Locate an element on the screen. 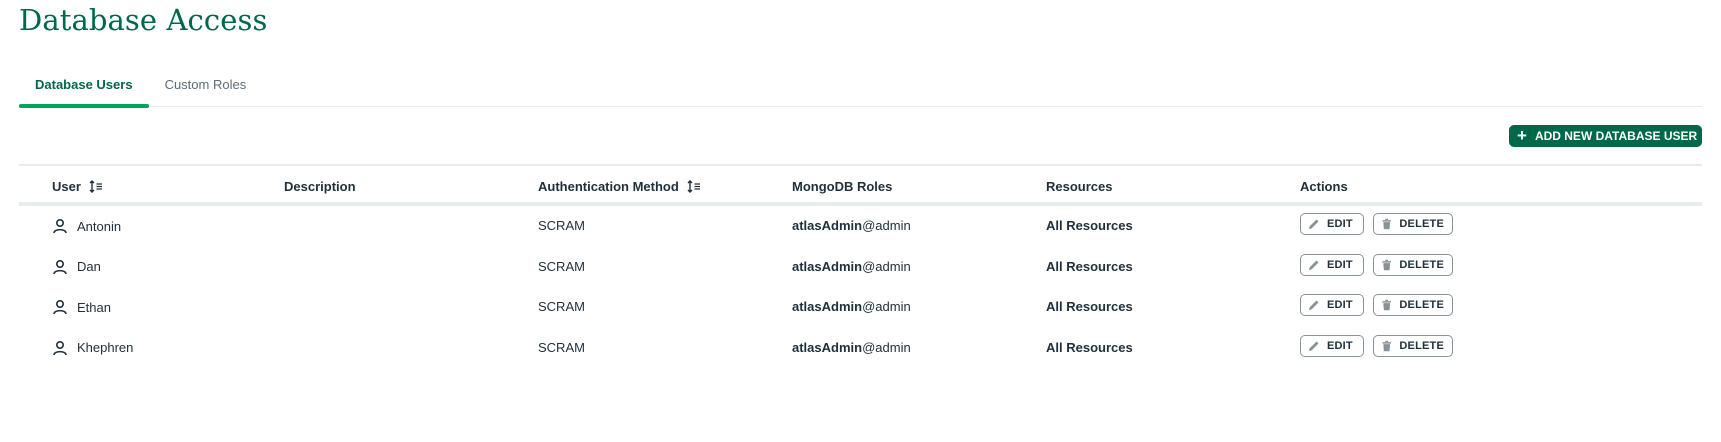  user-cell: Dan is located at coordinates (76, 267).